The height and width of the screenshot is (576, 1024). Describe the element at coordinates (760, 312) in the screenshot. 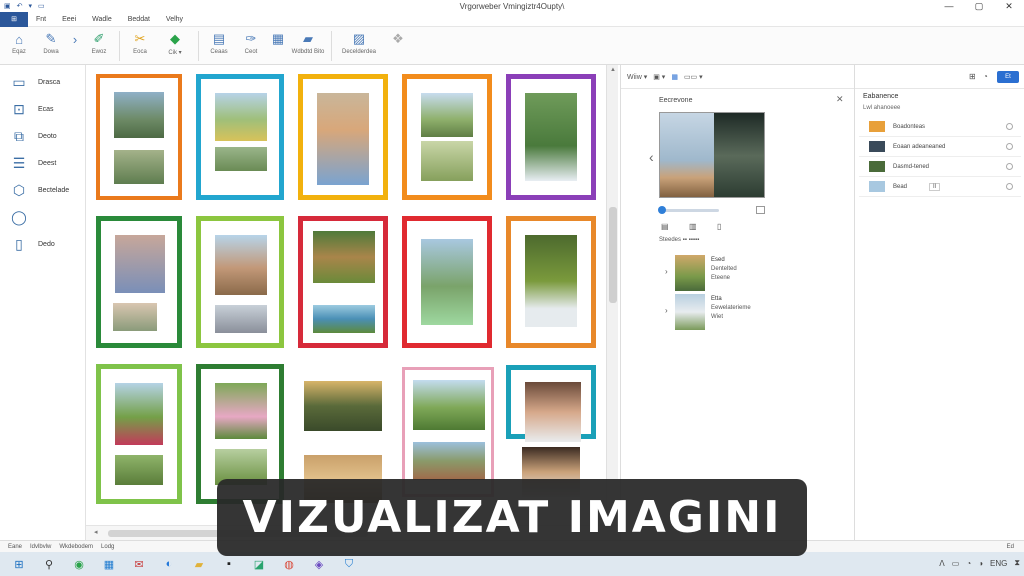

I see `list-item: › Etta Eewelaterieme Wiet` at that location.